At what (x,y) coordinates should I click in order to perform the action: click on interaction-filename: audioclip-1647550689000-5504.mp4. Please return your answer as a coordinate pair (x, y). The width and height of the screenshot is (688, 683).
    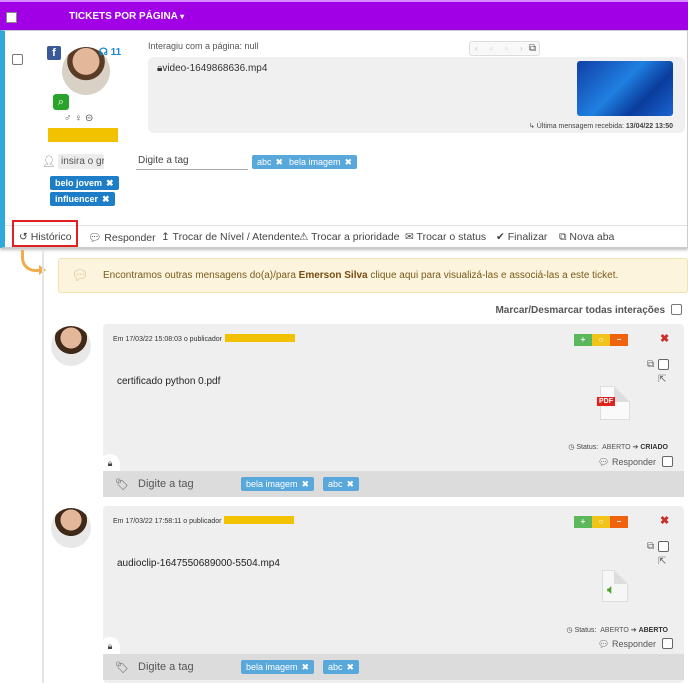
    Looking at the image, I should click on (198, 563).